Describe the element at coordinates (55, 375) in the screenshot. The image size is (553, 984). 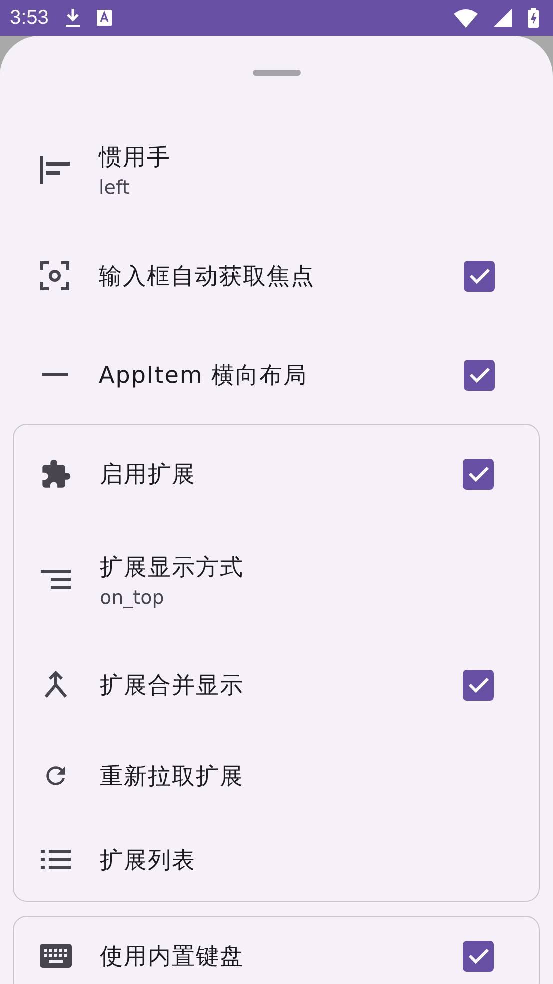
I see `minus-icon` at that location.